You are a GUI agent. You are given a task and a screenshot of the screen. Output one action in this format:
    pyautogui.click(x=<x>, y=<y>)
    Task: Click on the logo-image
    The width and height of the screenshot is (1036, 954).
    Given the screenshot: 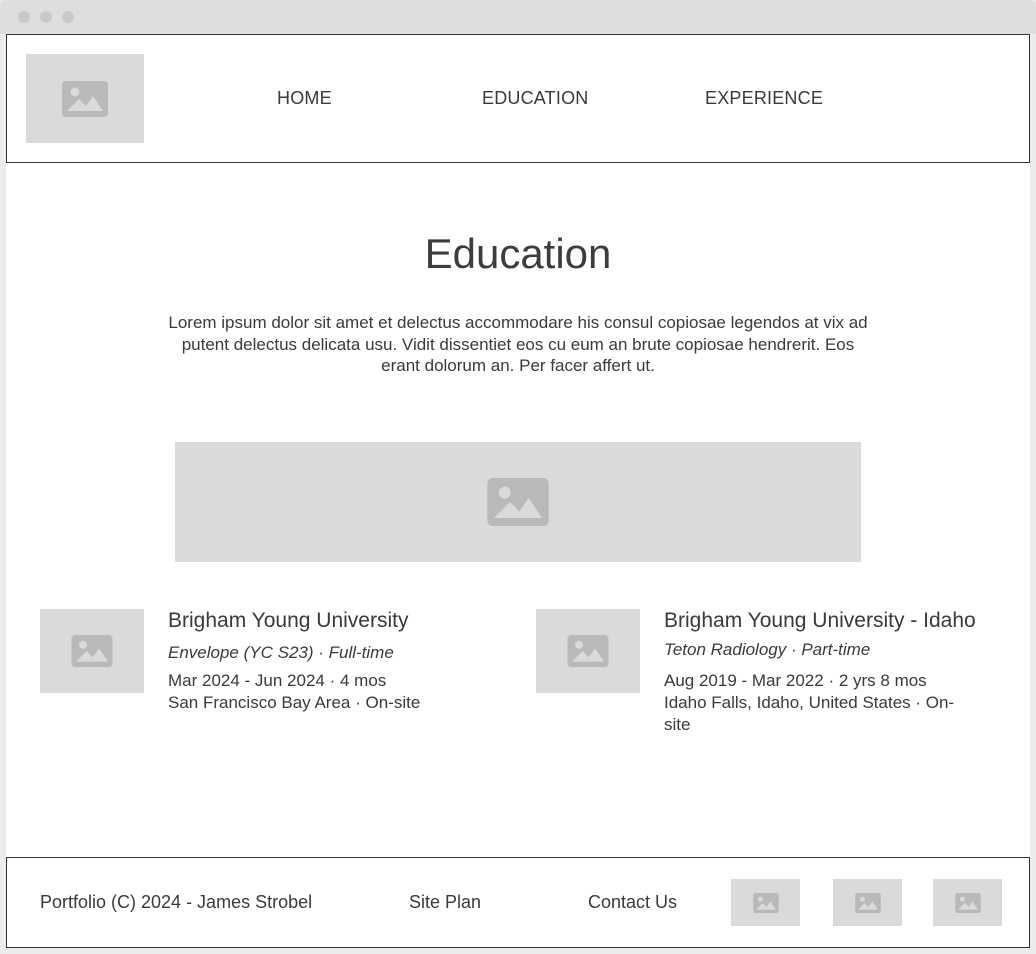 What is the action you would take?
    pyautogui.click(x=85, y=98)
    